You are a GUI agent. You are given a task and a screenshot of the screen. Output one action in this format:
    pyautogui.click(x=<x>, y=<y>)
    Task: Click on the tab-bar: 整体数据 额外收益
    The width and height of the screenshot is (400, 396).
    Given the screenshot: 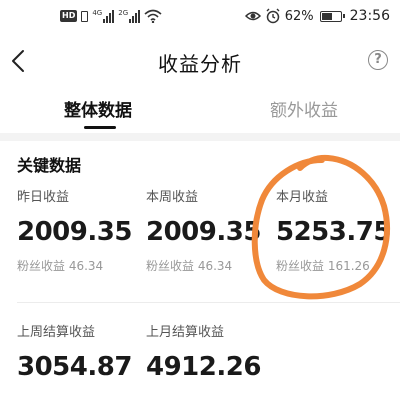 What is the action you would take?
    pyautogui.click(x=200, y=111)
    